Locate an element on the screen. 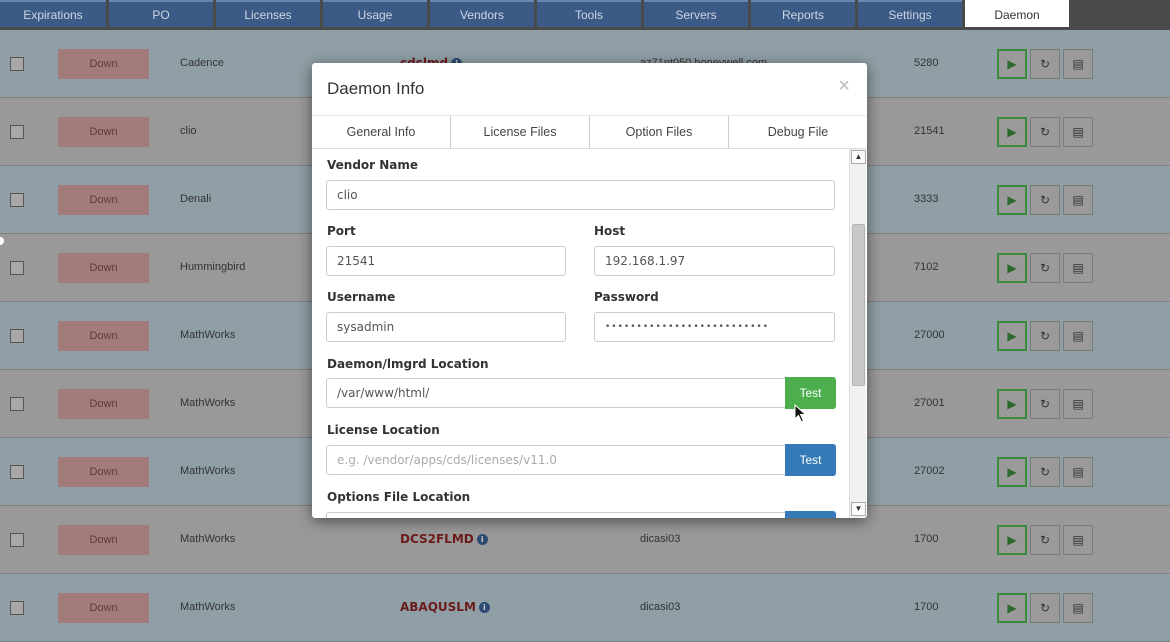  tab-usage: Usage is located at coordinates (375, 13).